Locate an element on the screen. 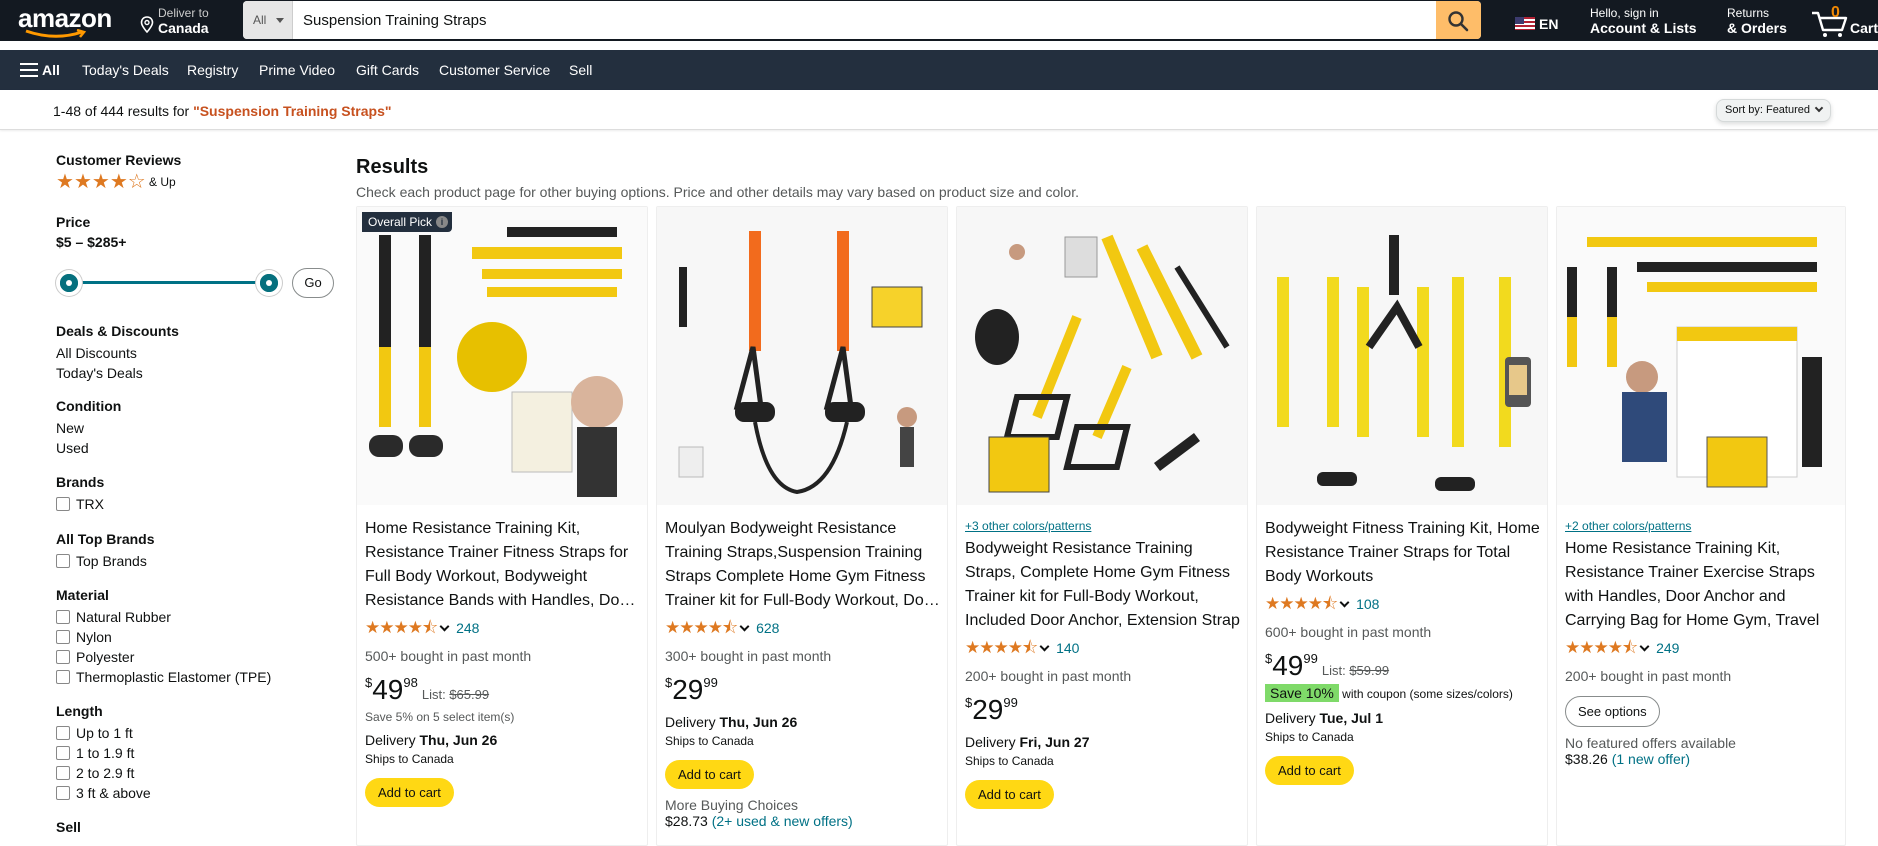 The width and height of the screenshot is (1878, 846). filter-nylon: Nylon is located at coordinates (163, 637).